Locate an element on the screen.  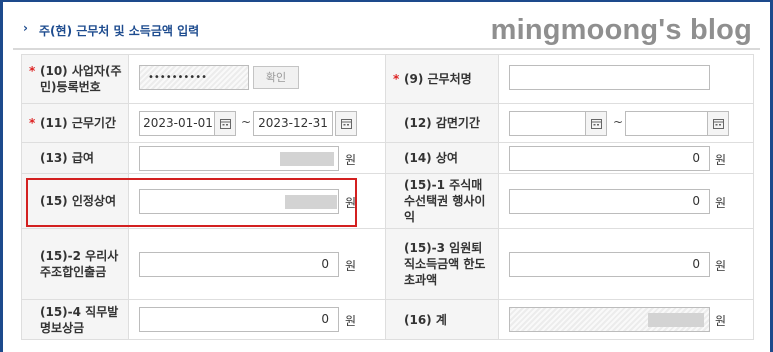
workplace-name-cell is located at coordinates (626, 79).